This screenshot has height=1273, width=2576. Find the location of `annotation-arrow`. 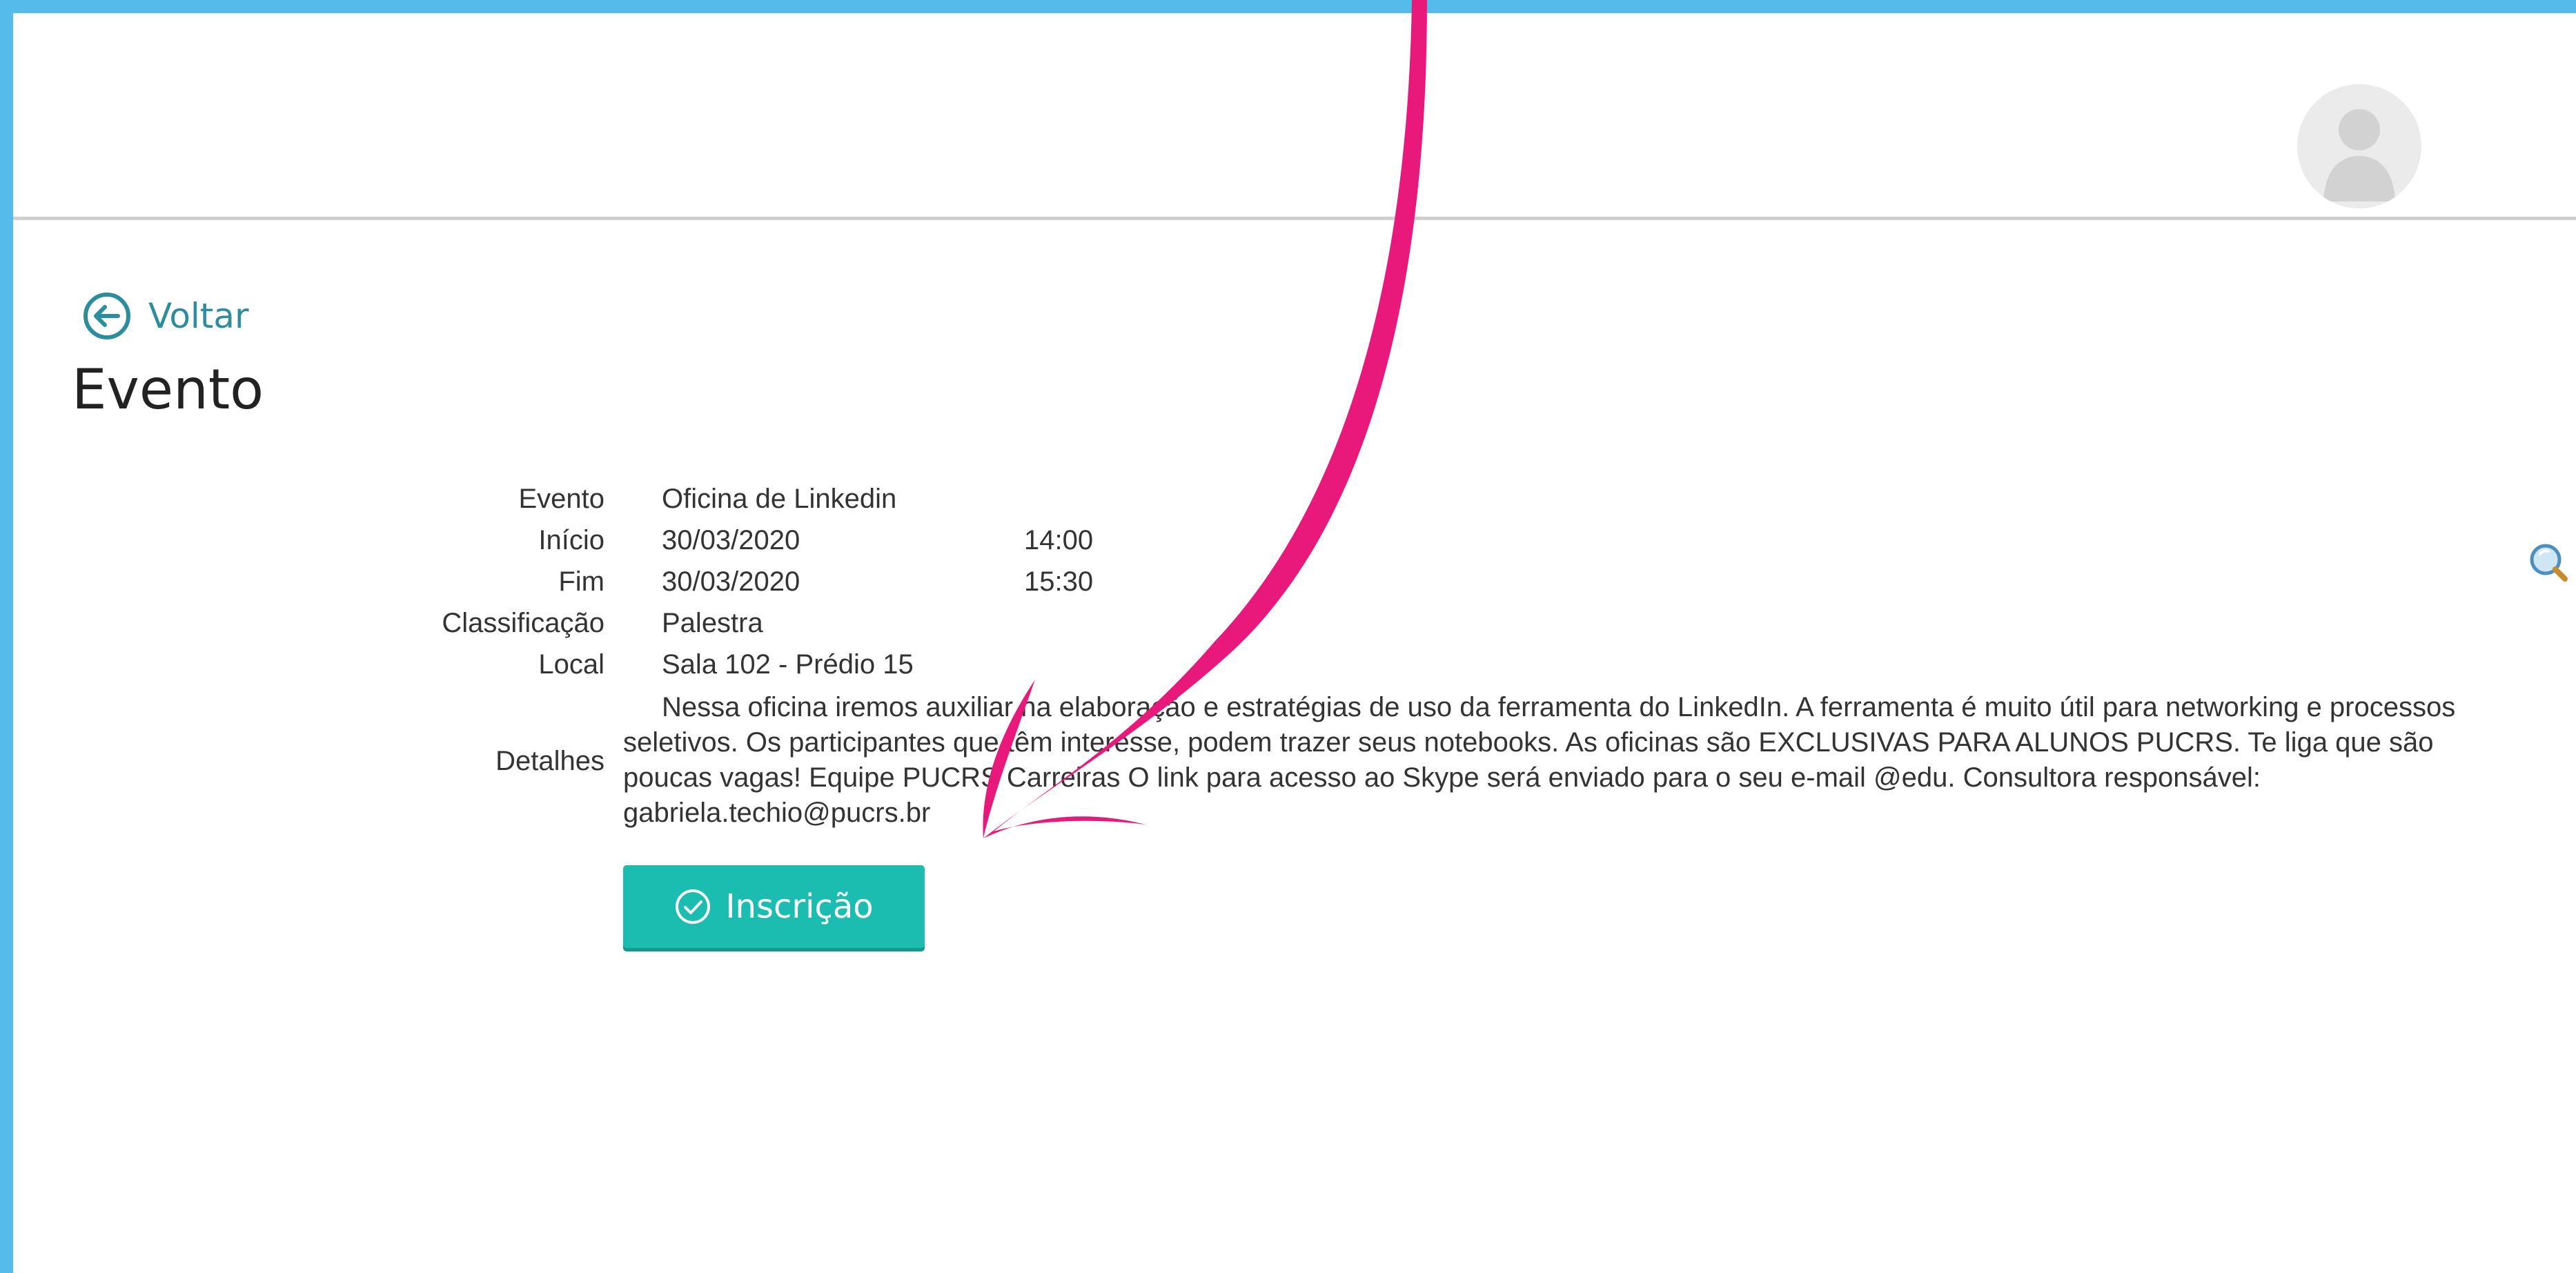

annotation-arrow is located at coordinates (1205, 419).